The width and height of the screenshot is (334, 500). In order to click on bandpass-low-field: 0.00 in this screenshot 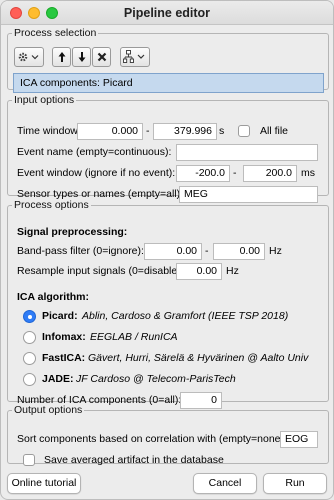, I will do `click(173, 251)`.